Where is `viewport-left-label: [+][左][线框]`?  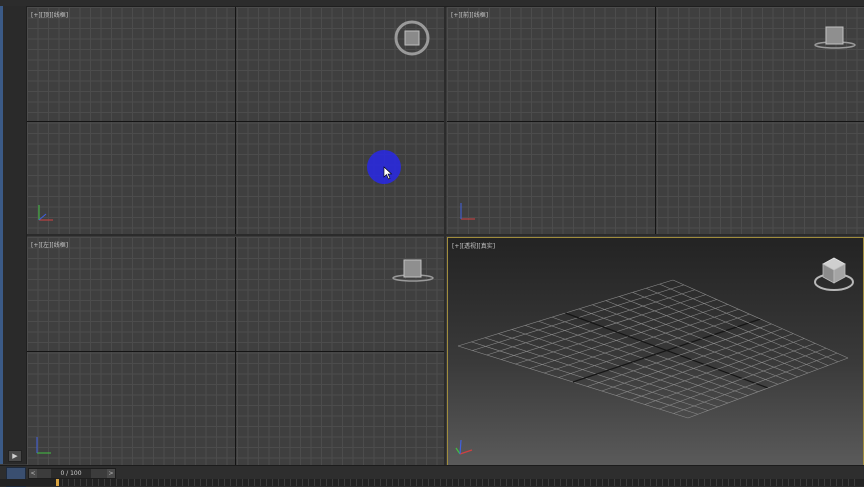
viewport-left-label: [+][左][线框] is located at coordinates (49, 244).